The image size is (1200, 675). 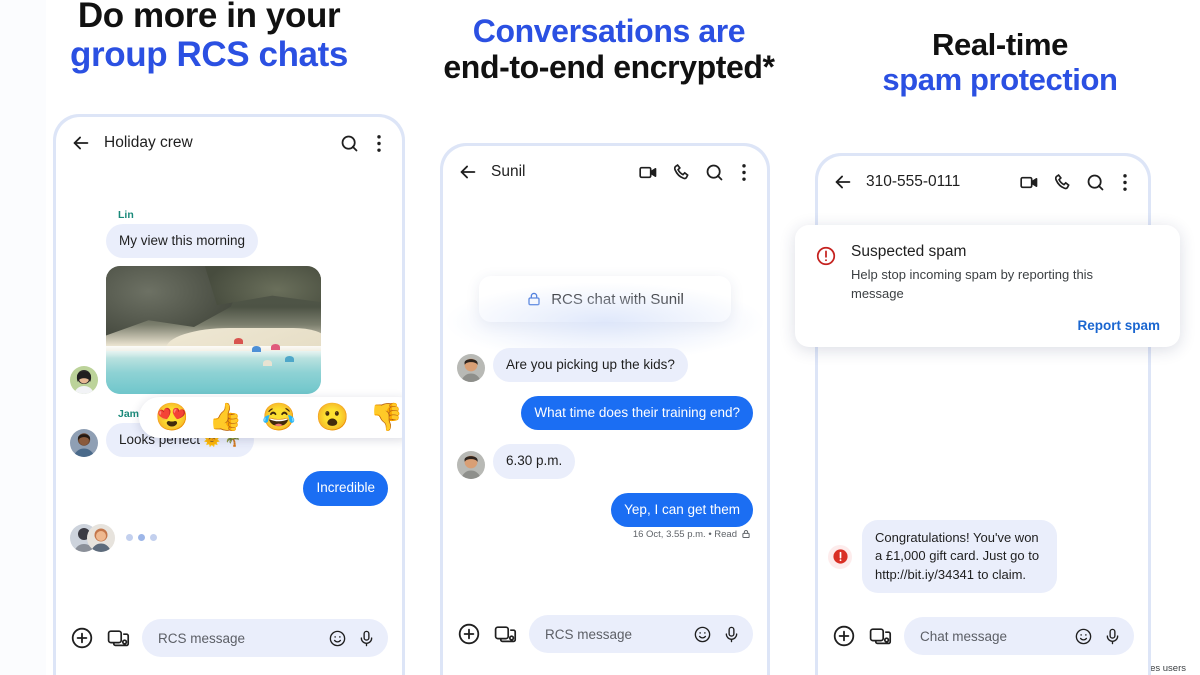 I want to click on headline-line-blue: group RCS chats, so click(x=209, y=55).